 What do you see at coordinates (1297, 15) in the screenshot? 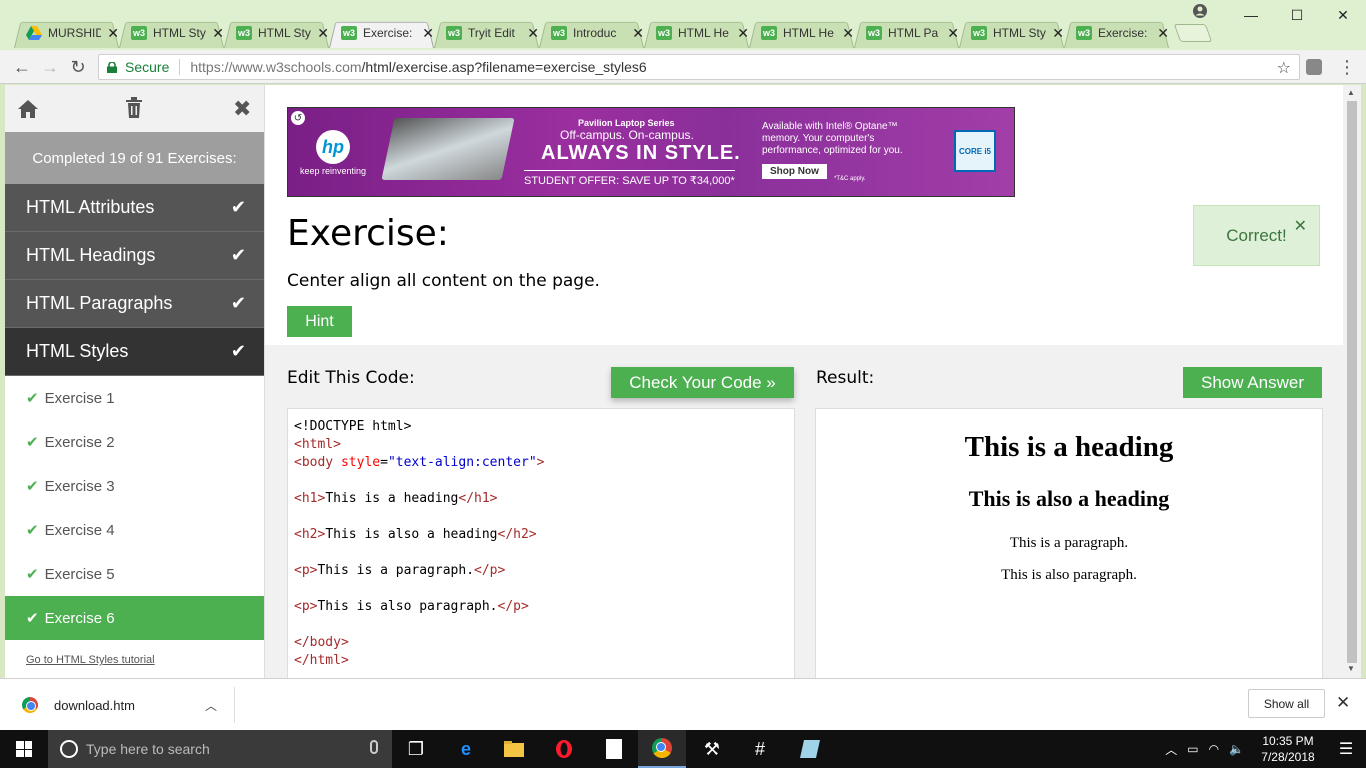
I see `maximize-icon: ☐` at bounding box center [1297, 15].